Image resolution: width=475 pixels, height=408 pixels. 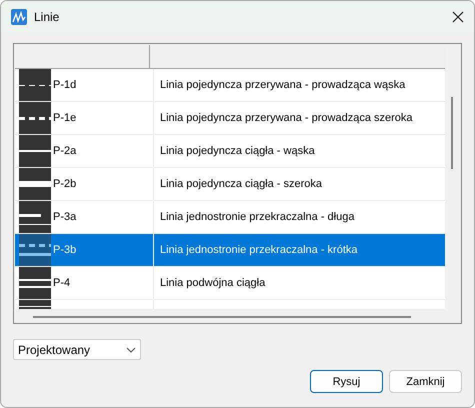 What do you see at coordinates (61, 283) in the screenshot?
I see `line-code: P-4` at bounding box center [61, 283].